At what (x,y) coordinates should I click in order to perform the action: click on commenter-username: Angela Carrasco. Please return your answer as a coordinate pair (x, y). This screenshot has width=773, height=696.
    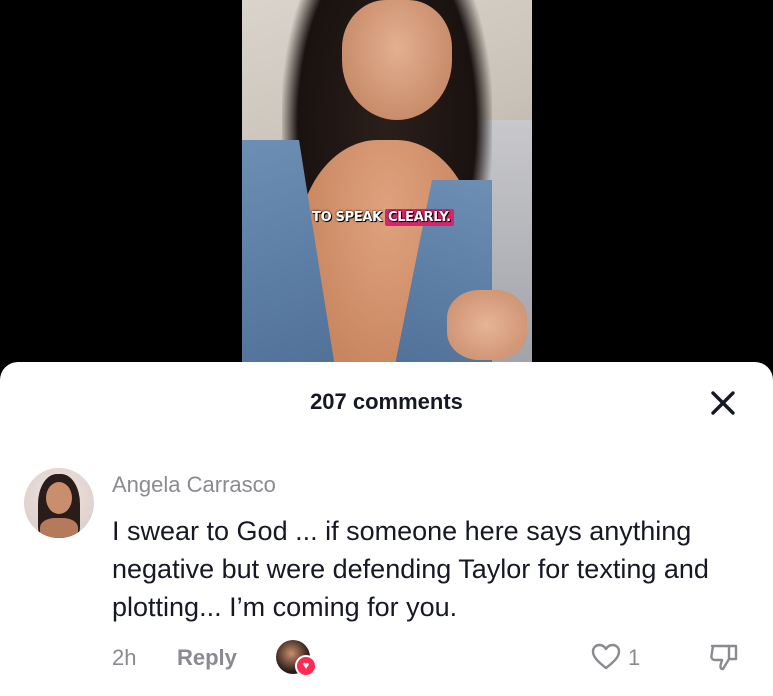
    Looking at the image, I should click on (194, 485).